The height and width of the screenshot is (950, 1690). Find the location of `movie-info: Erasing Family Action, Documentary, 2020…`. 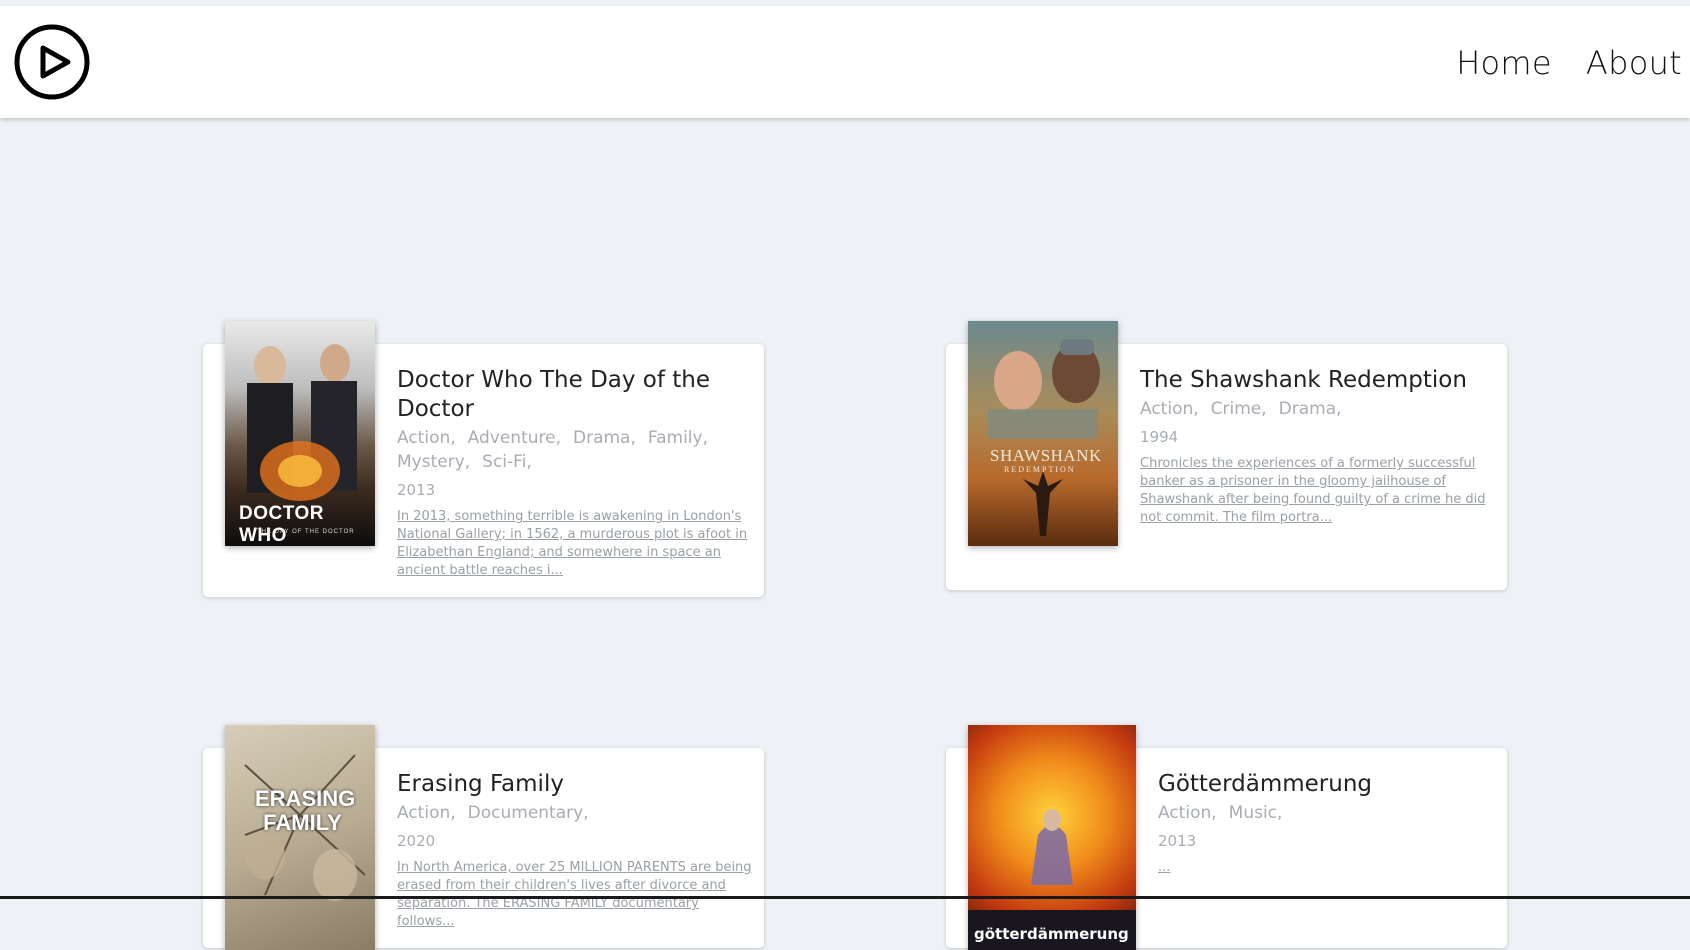

movie-info: Erasing Family Action, Documentary, 2020… is located at coordinates (574, 850).